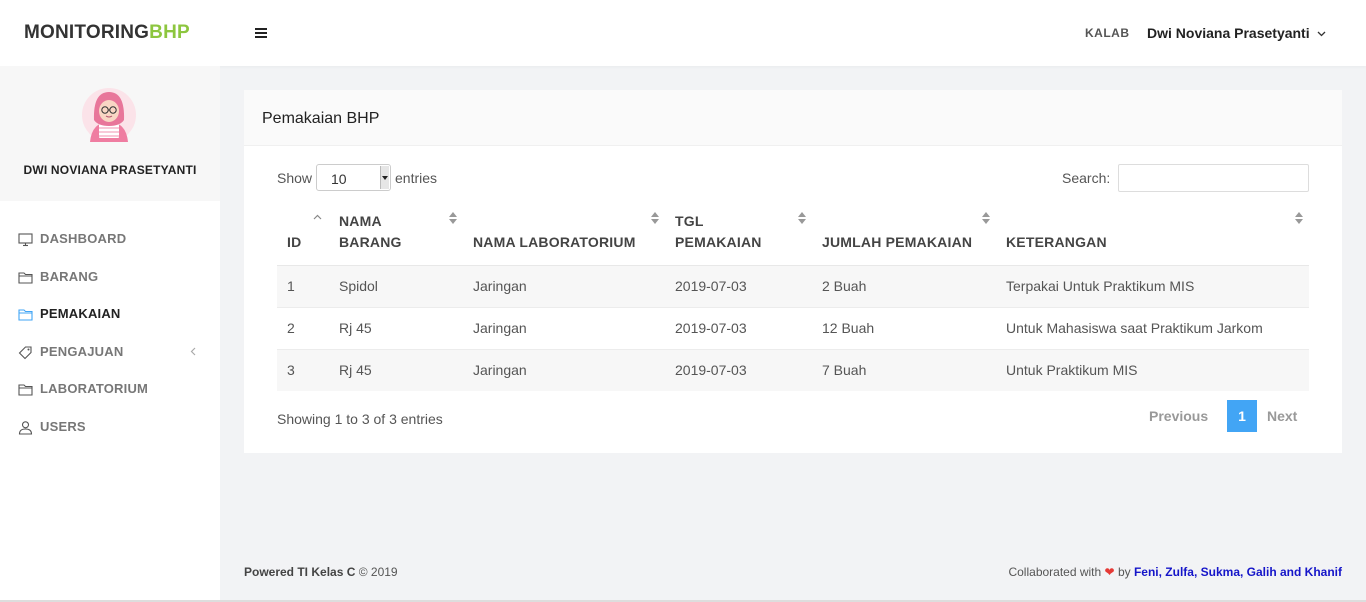 Image resolution: width=1366 pixels, height=602 pixels. What do you see at coordinates (904, 369) in the screenshot?
I see `table-cell: 7 Buah` at bounding box center [904, 369].